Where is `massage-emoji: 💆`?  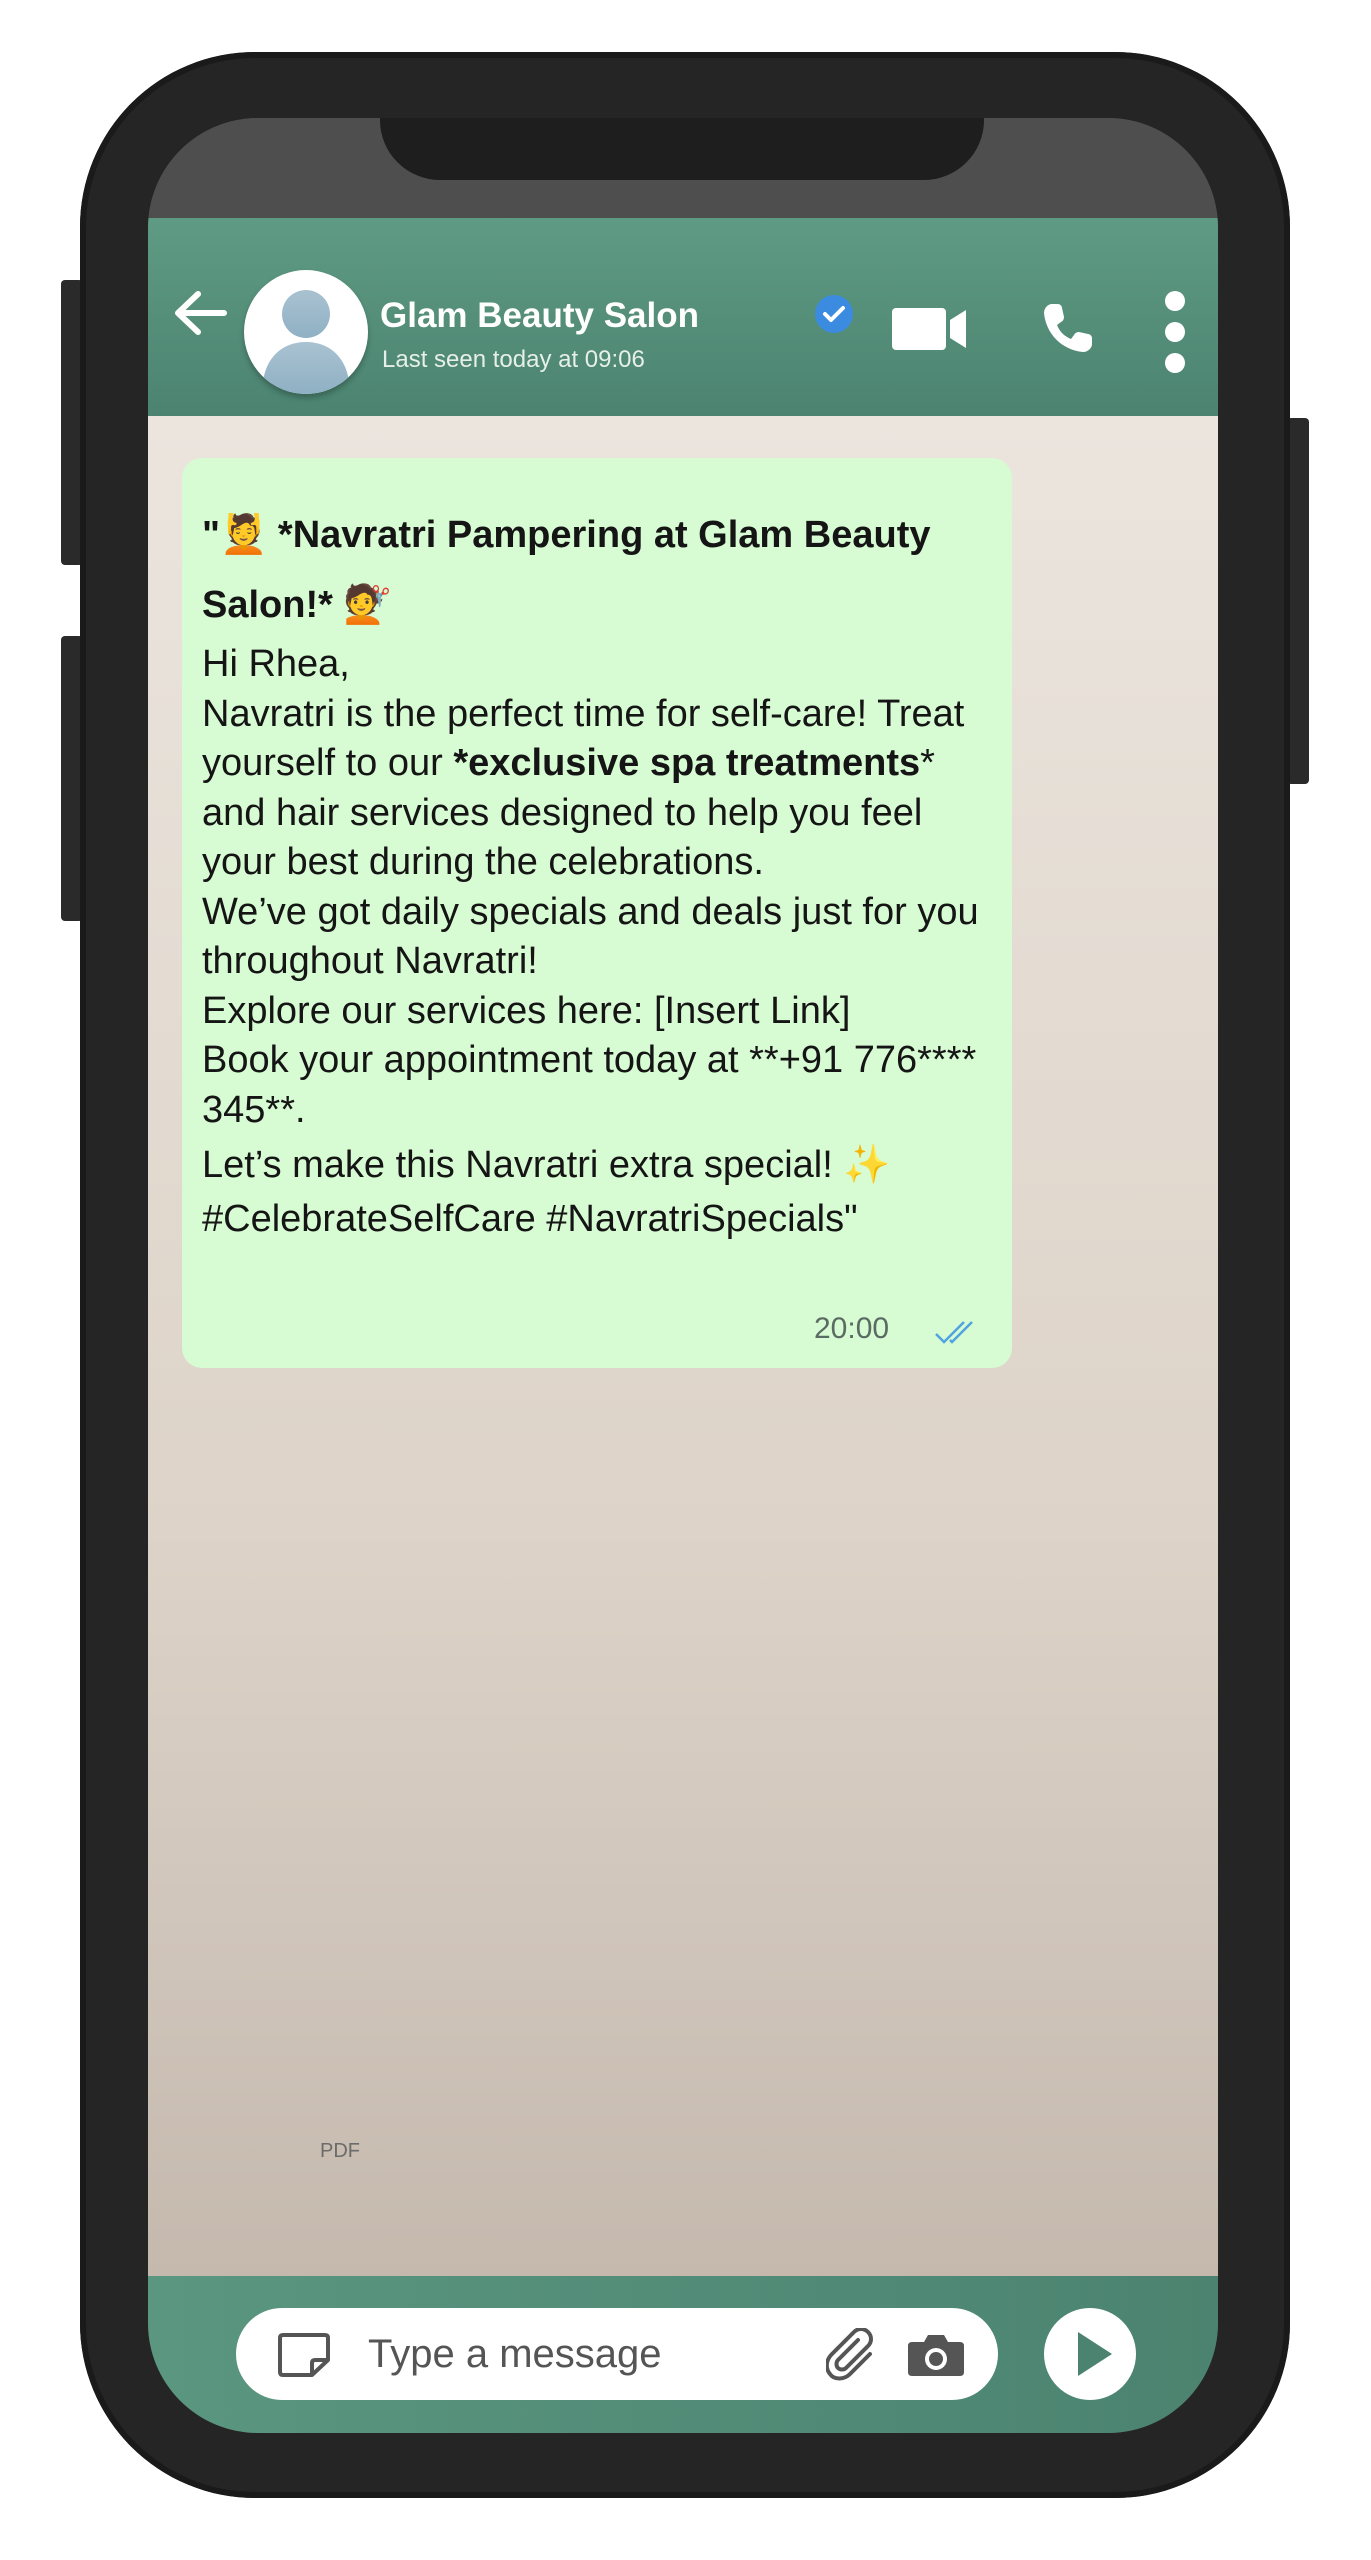
massage-emoji: 💆 is located at coordinates (244, 535).